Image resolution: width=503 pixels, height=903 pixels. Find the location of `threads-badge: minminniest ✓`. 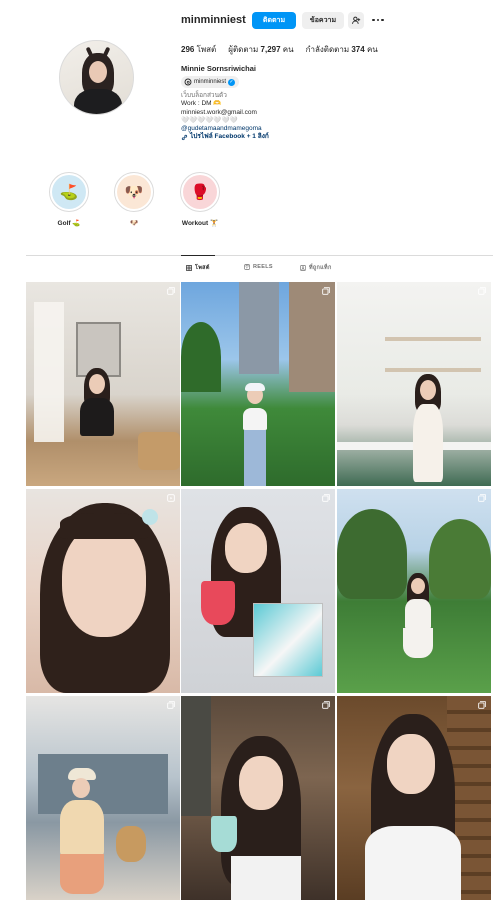

threads-badge: minminniest ✓ is located at coordinates (210, 82).